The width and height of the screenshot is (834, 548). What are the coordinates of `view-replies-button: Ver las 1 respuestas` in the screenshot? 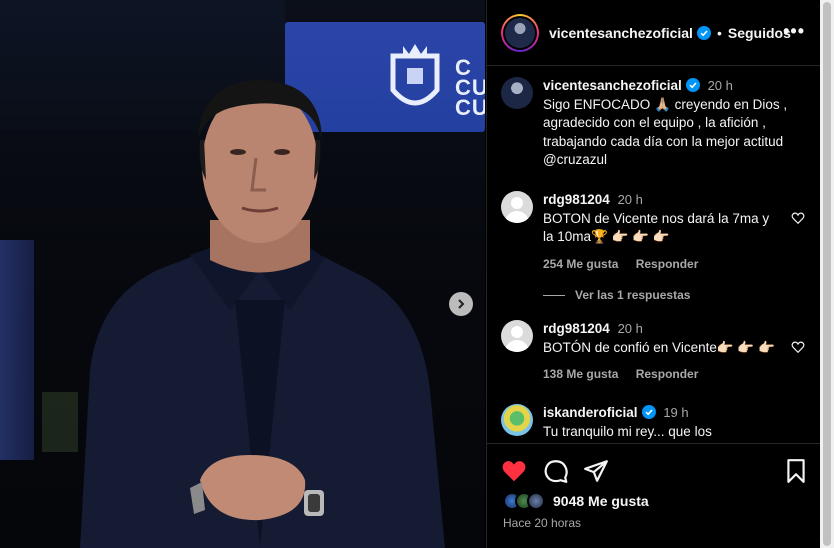 It's located at (616, 295).